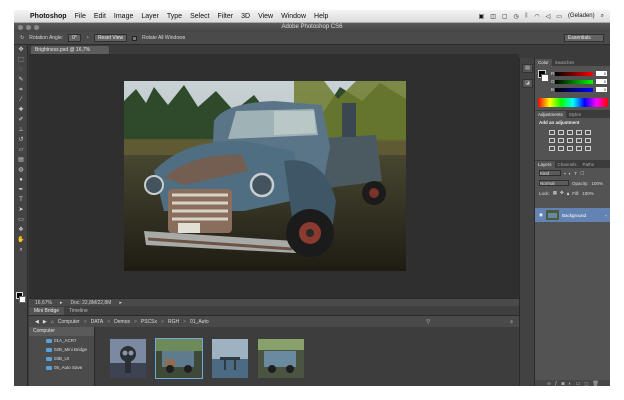  What do you see at coordinates (100, 16) in the screenshot?
I see `menu-edit: Edit` at bounding box center [100, 16].